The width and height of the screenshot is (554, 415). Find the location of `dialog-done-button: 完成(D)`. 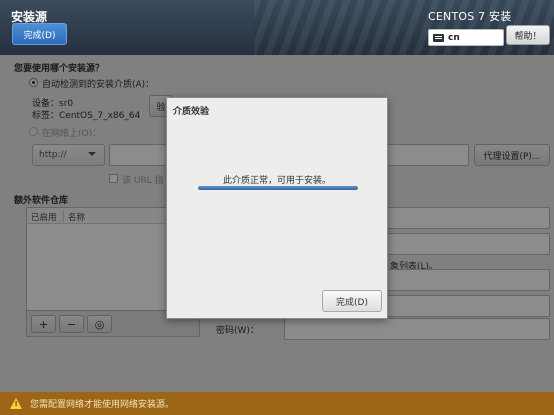

dialog-done-button: 完成(D) is located at coordinates (352, 301).